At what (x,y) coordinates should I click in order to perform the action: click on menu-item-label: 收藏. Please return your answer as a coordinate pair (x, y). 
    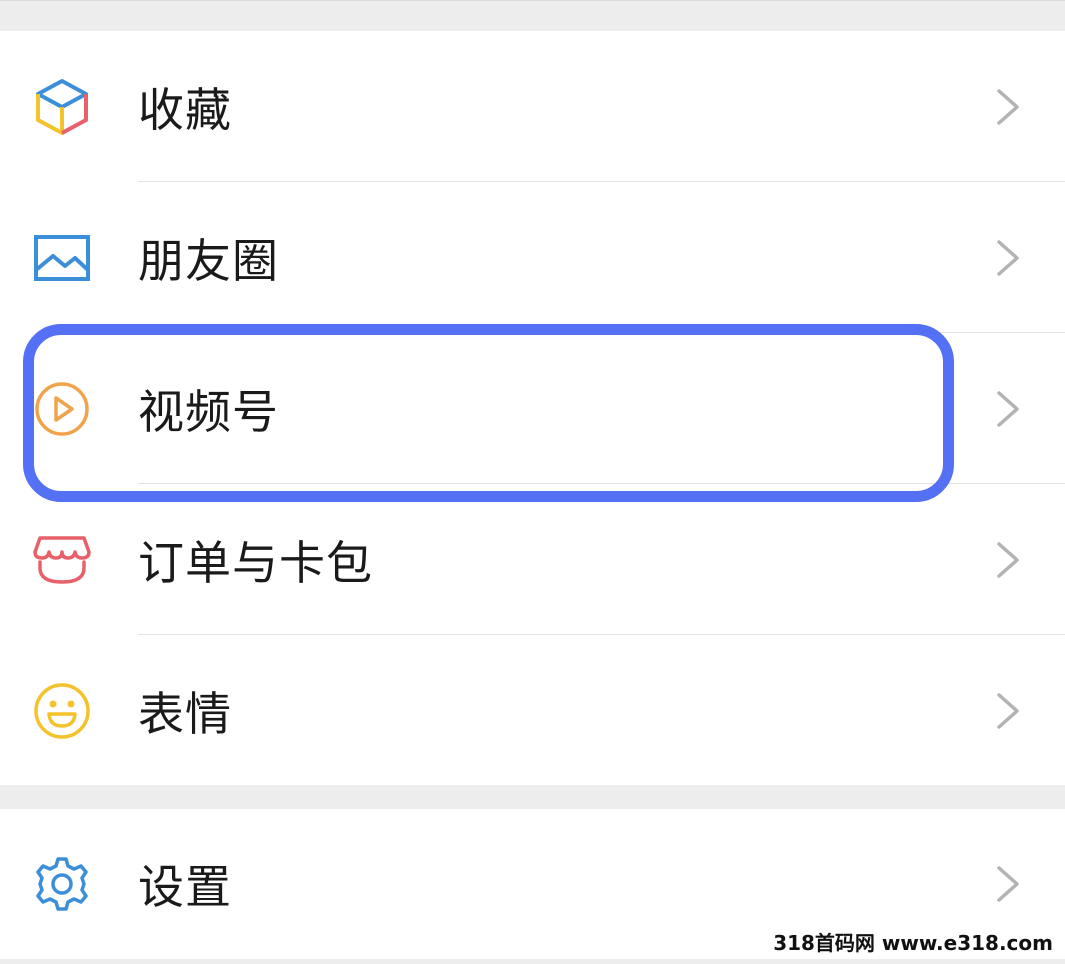
    Looking at the image, I should click on (185, 109).